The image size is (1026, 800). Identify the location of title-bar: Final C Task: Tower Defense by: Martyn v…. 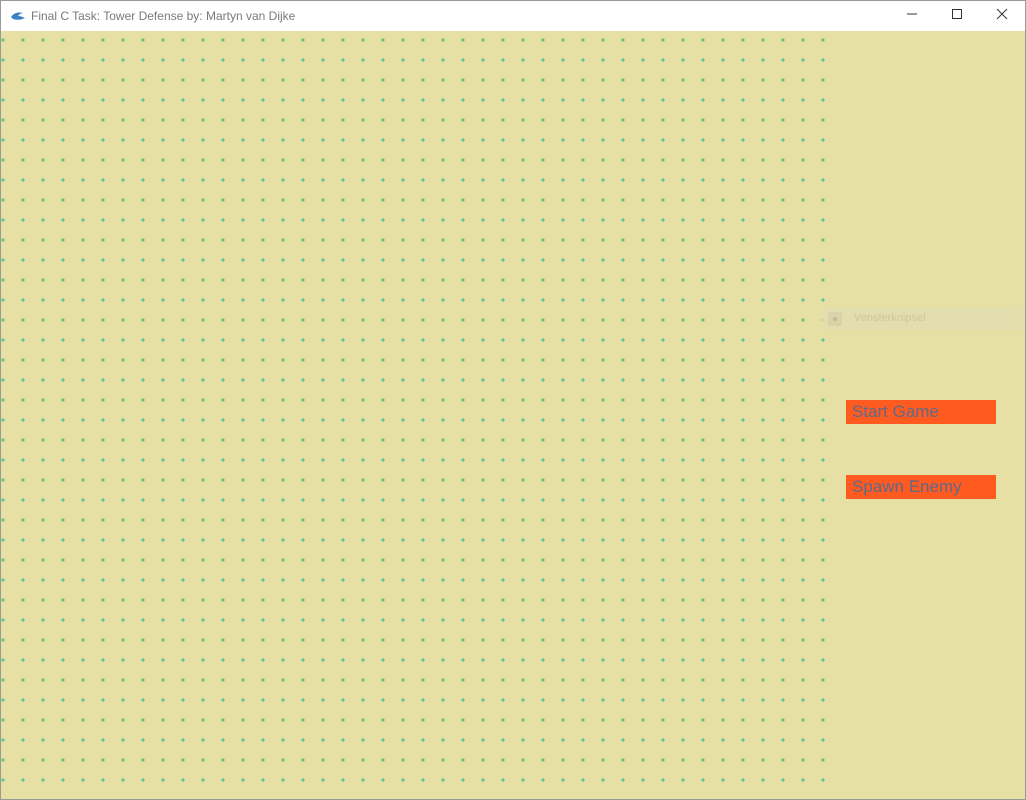
(513, 16).